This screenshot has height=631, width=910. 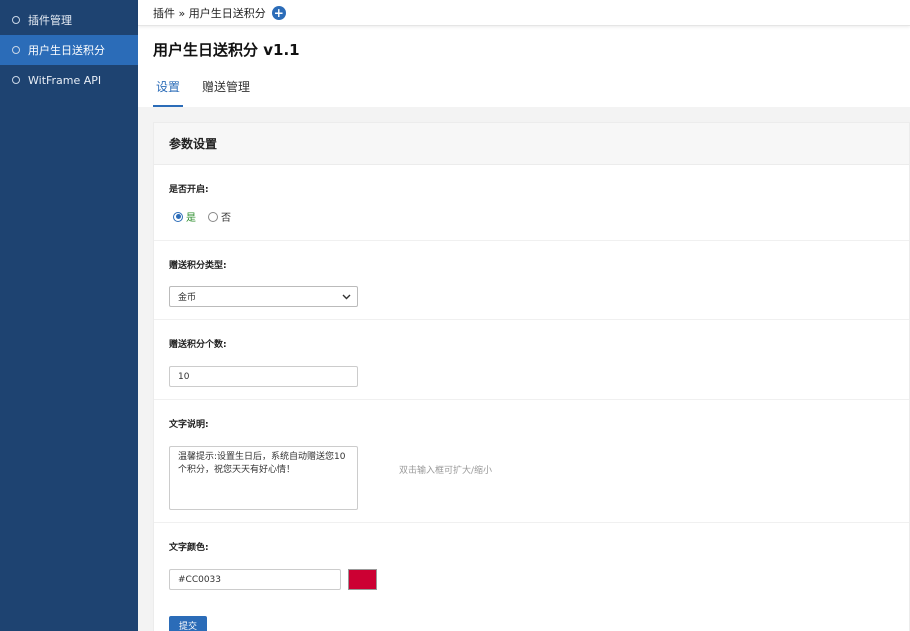 I want to click on text-color-field: 文字颜色: #CC0033, so click(x=531, y=556).